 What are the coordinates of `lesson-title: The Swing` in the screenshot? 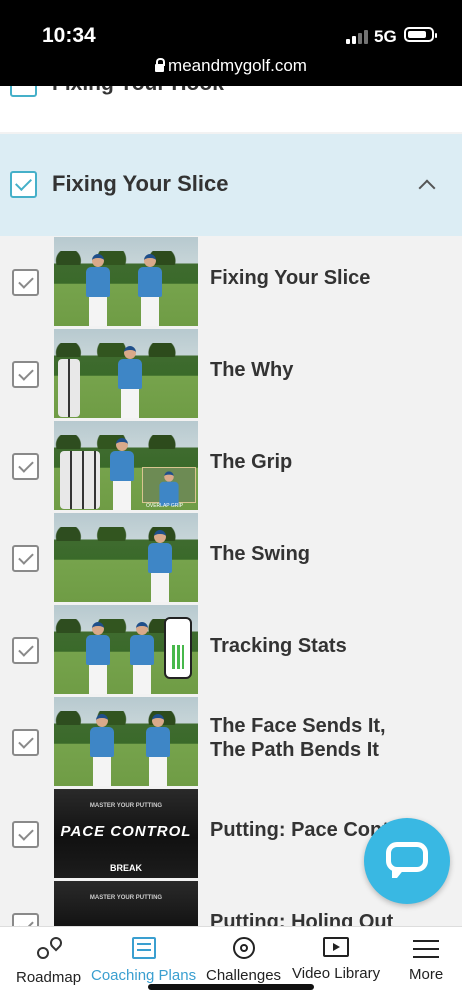 It's located at (260, 554).